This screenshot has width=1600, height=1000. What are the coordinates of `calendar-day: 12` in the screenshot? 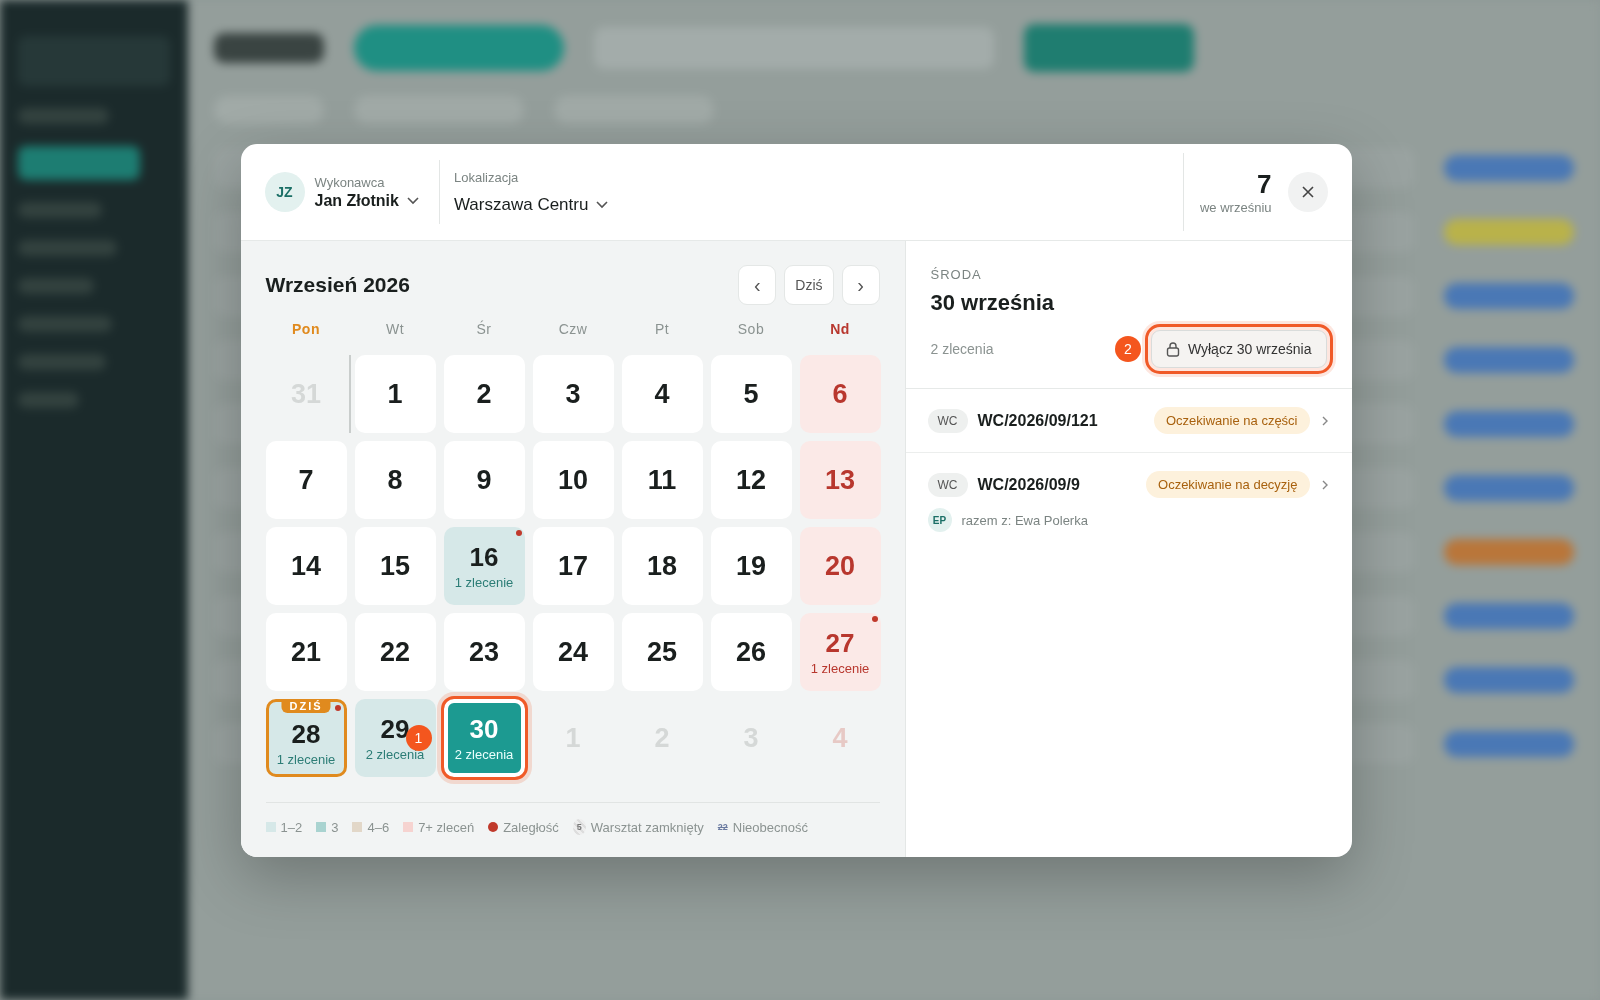 It's located at (751, 480).